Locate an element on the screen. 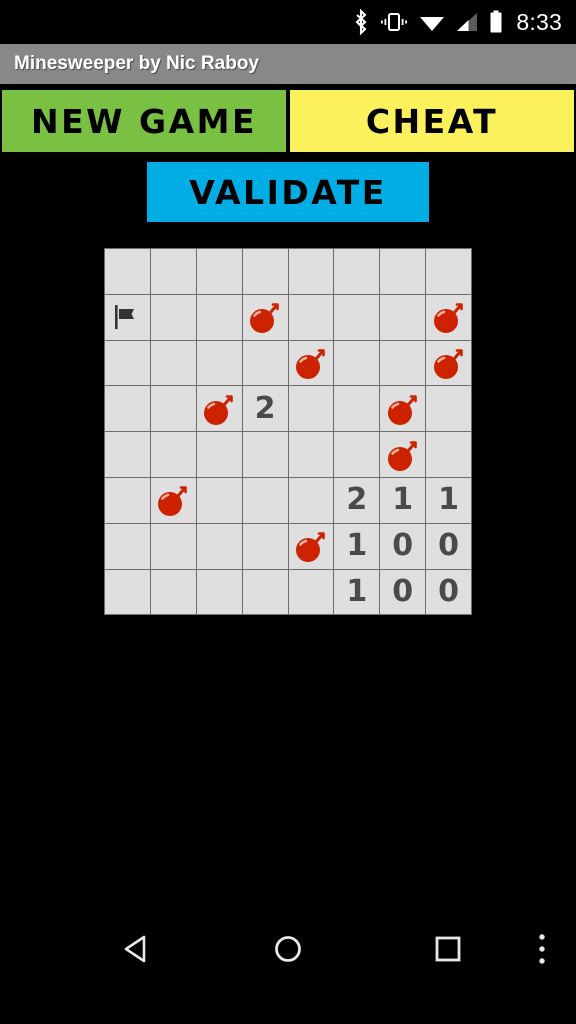 The height and width of the screenshot is (1024, 576). nav-recents-button is located at coordinates (448, 951).